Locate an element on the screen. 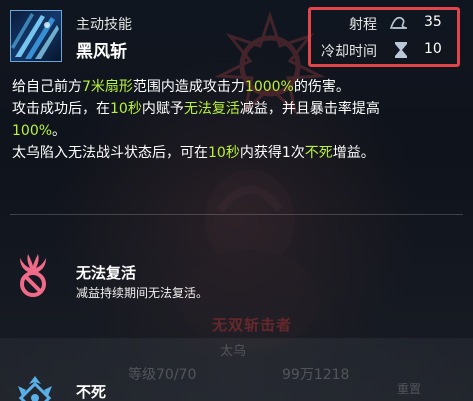  description-line: 攻击成功后，在10秒内赋予无法复活减益，并且暴击率提高 is located at coordinates (237, 109).